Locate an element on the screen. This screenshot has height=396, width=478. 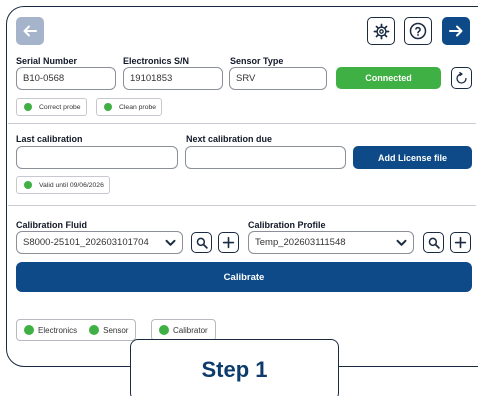
calibrator-status-dot is located at coordinates (164, 330).